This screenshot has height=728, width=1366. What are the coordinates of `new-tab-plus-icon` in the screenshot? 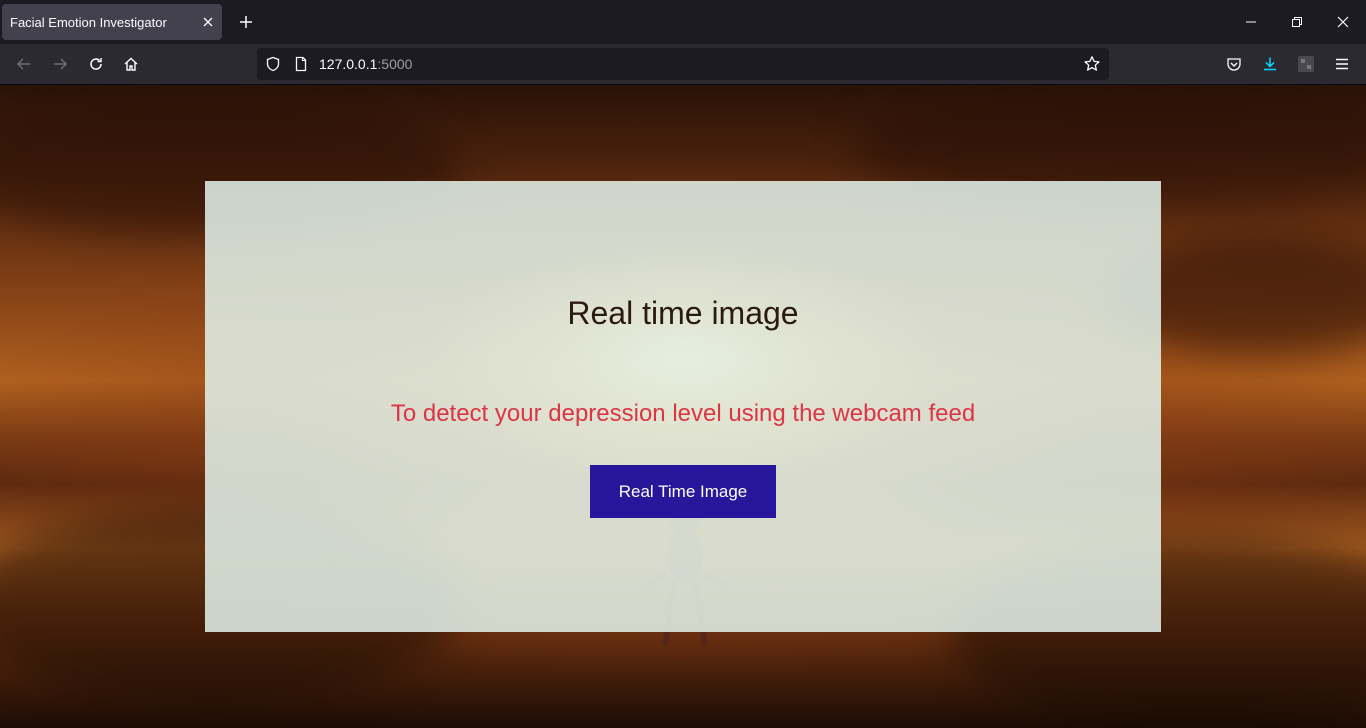 It's located at (246, 22).